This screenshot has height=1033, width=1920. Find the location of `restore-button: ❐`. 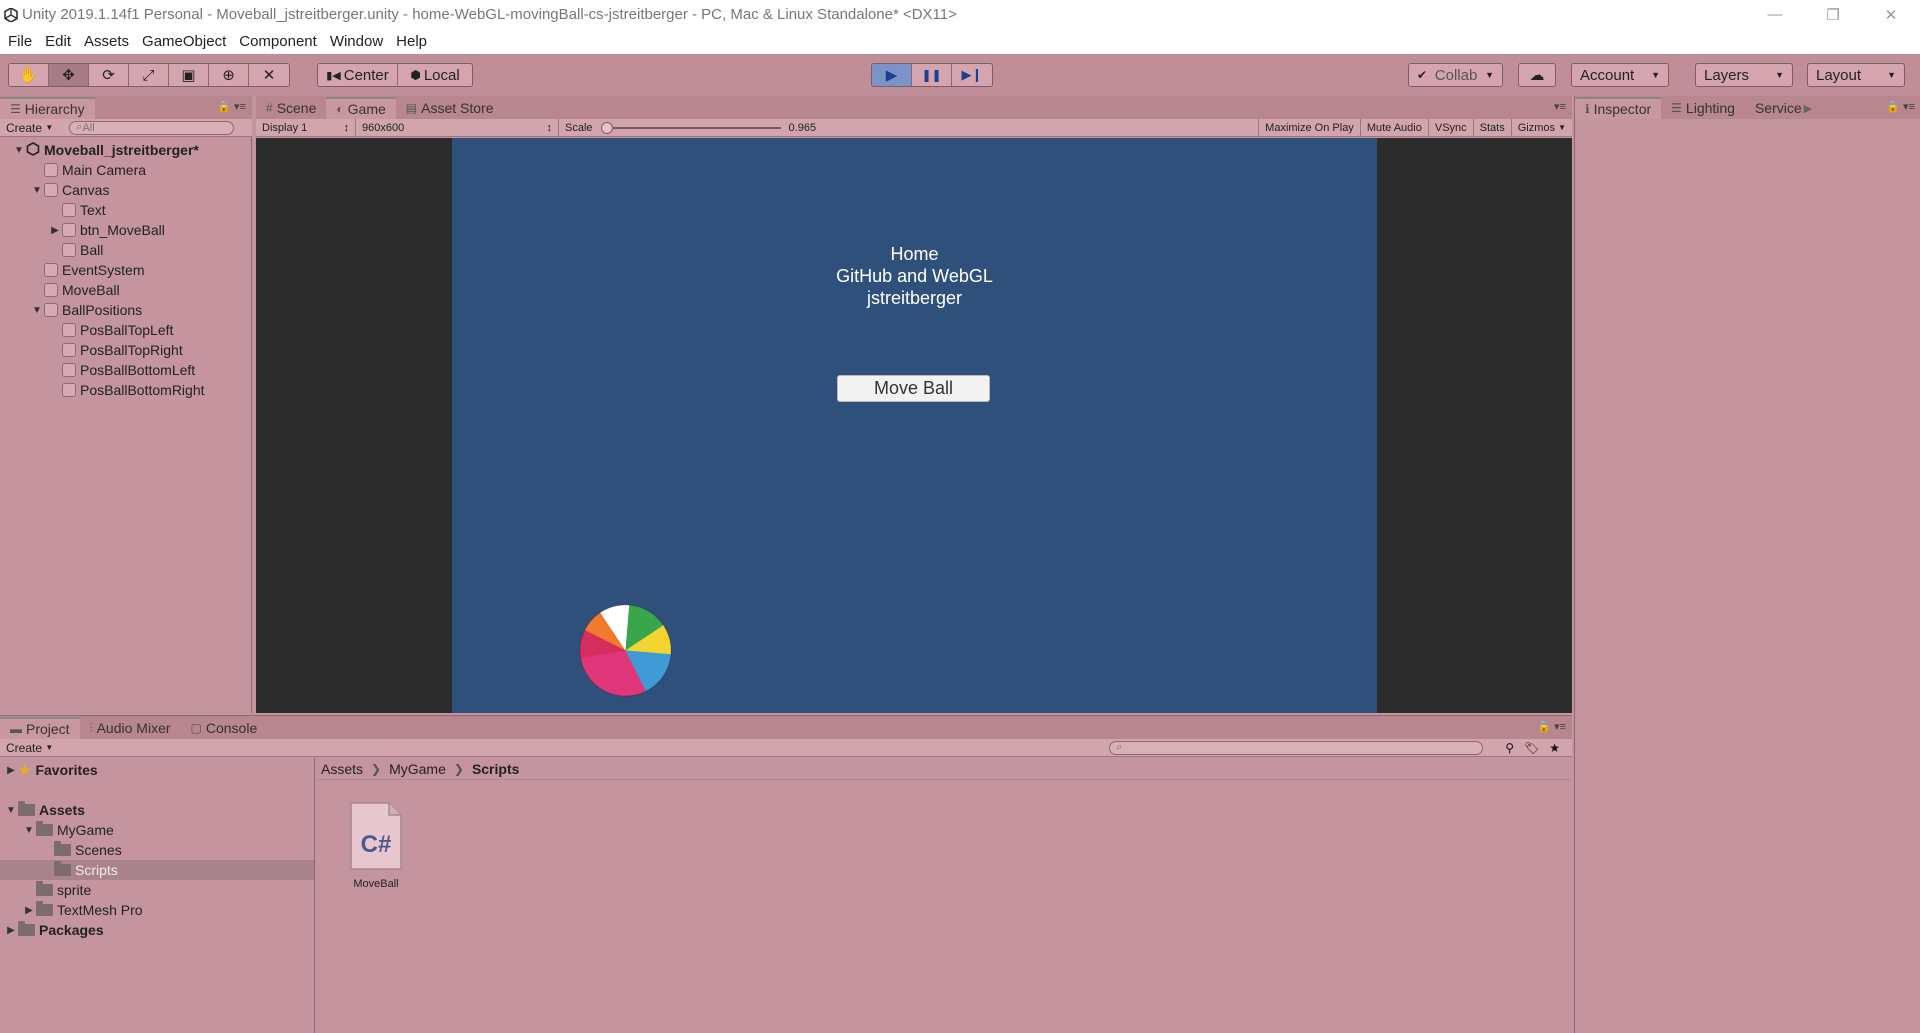

restore-button: ❐ is located at coordinates (1833, 14).